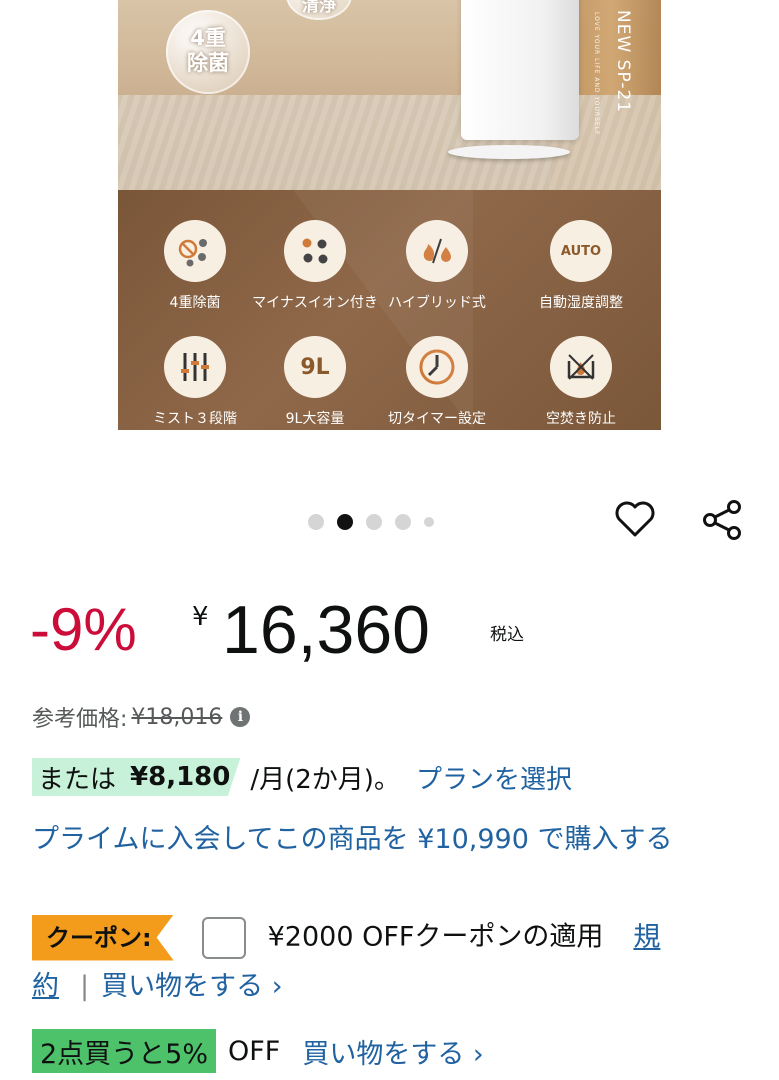  Describe the element at coordinates (191, 986) in the screenshot. I see `coupon-shop-link: 買い物をする ›` at that location.